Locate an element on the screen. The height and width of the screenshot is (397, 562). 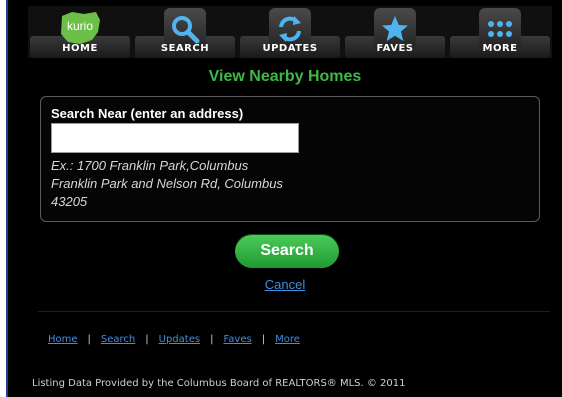
footer-link-search: Search is located at coordinates (118, 339).